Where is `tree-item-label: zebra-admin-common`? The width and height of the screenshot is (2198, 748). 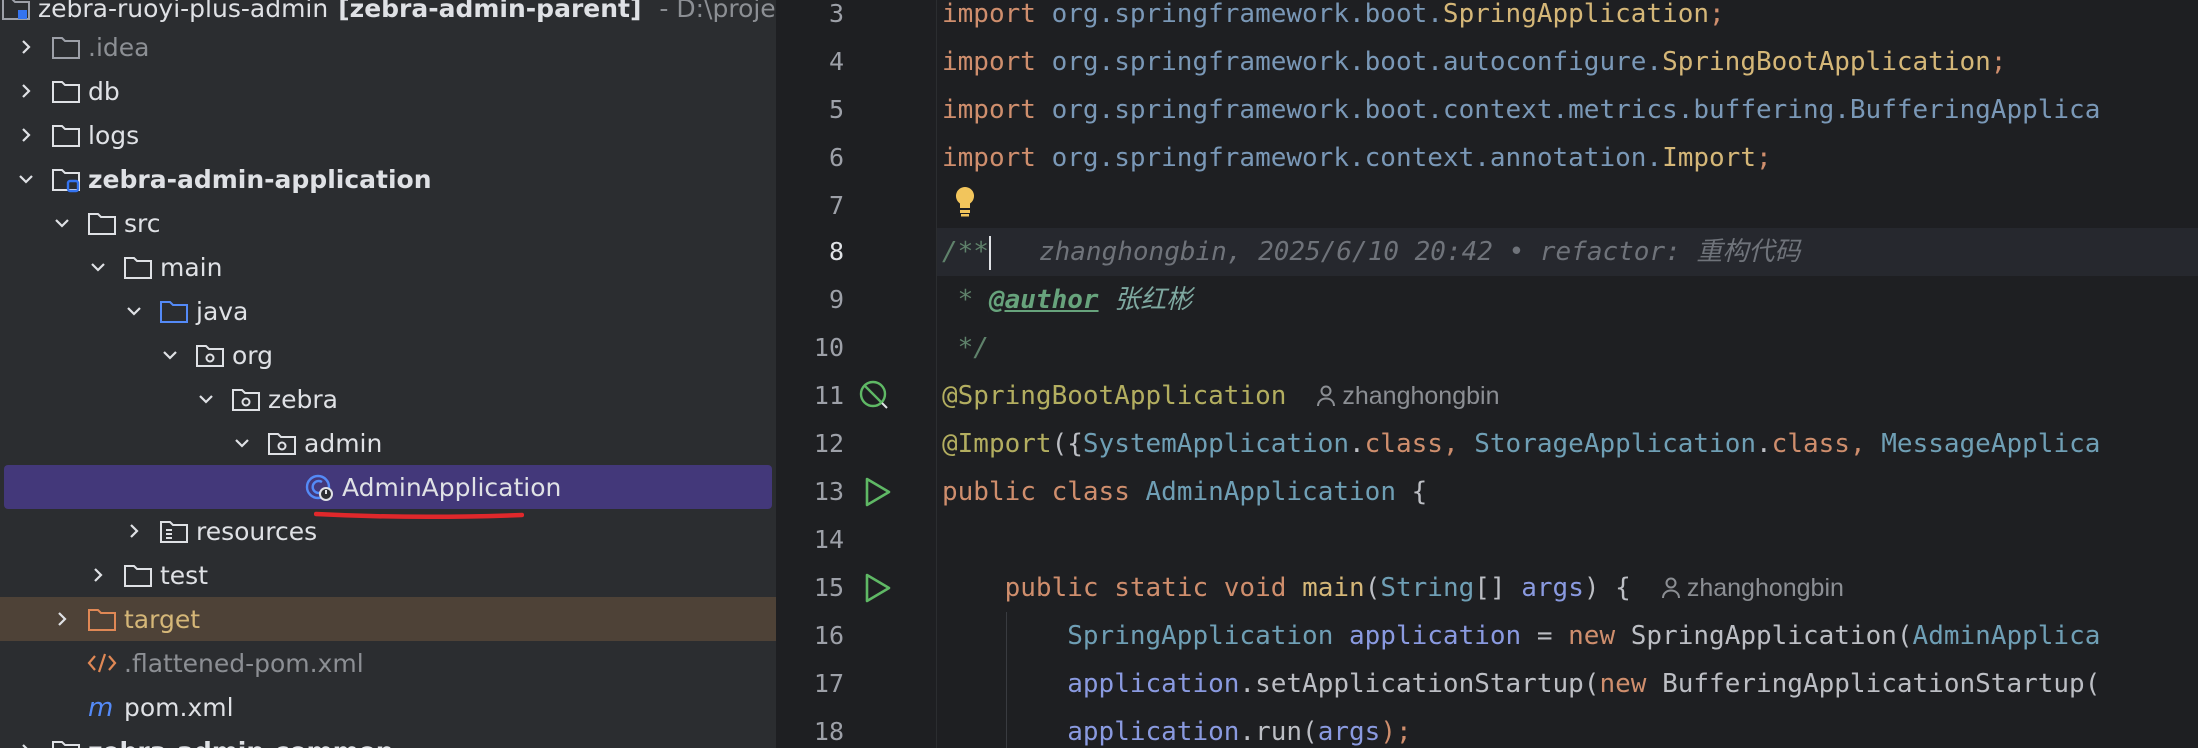 tree-item-label: zebra-admin-common is located at coordinates (241, 742).